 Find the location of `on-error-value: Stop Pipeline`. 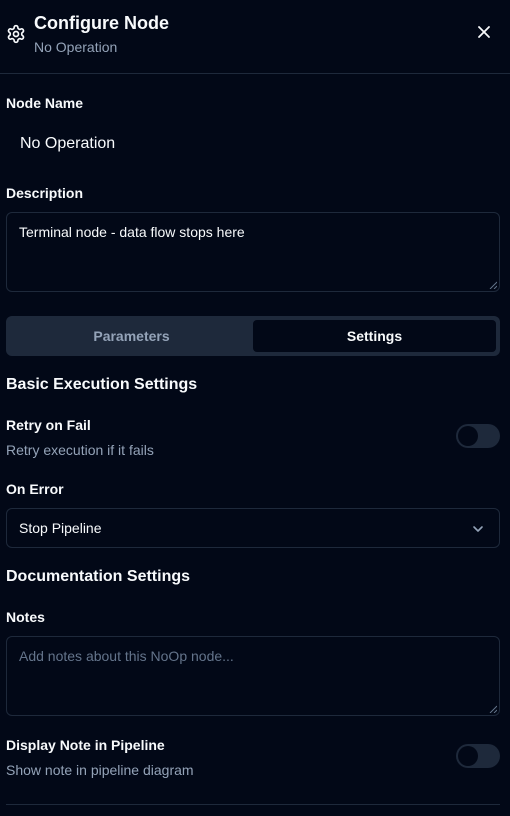

on-error-value: Stop Pipeline is located at coordinates (60, 528).